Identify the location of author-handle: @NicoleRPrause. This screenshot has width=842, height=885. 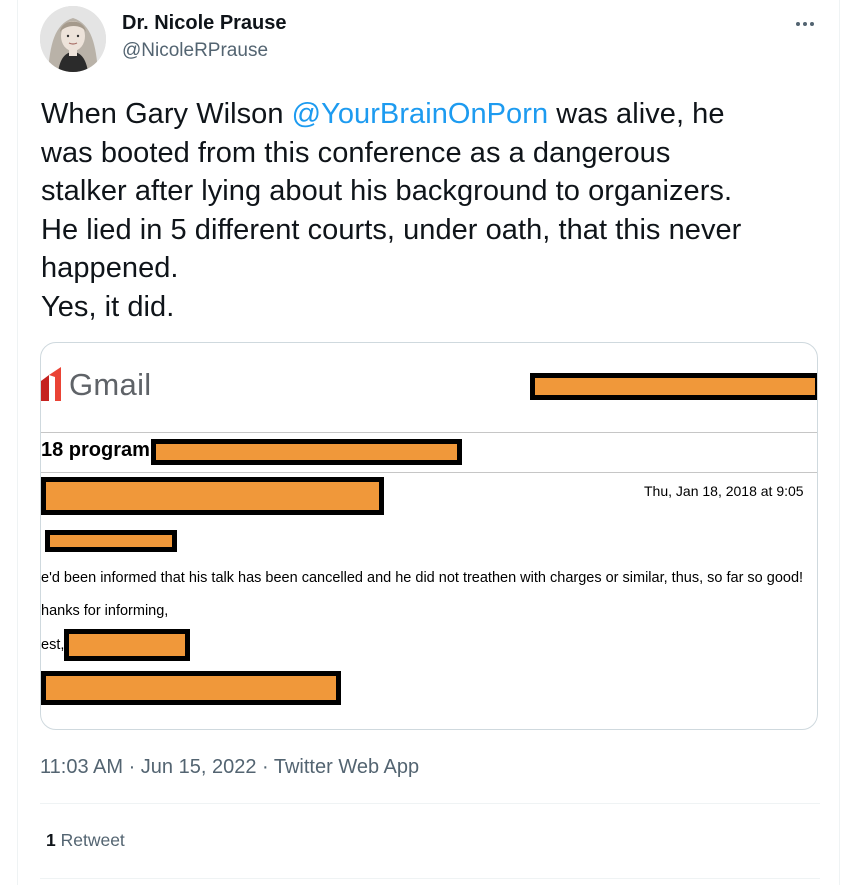
(195, 51).